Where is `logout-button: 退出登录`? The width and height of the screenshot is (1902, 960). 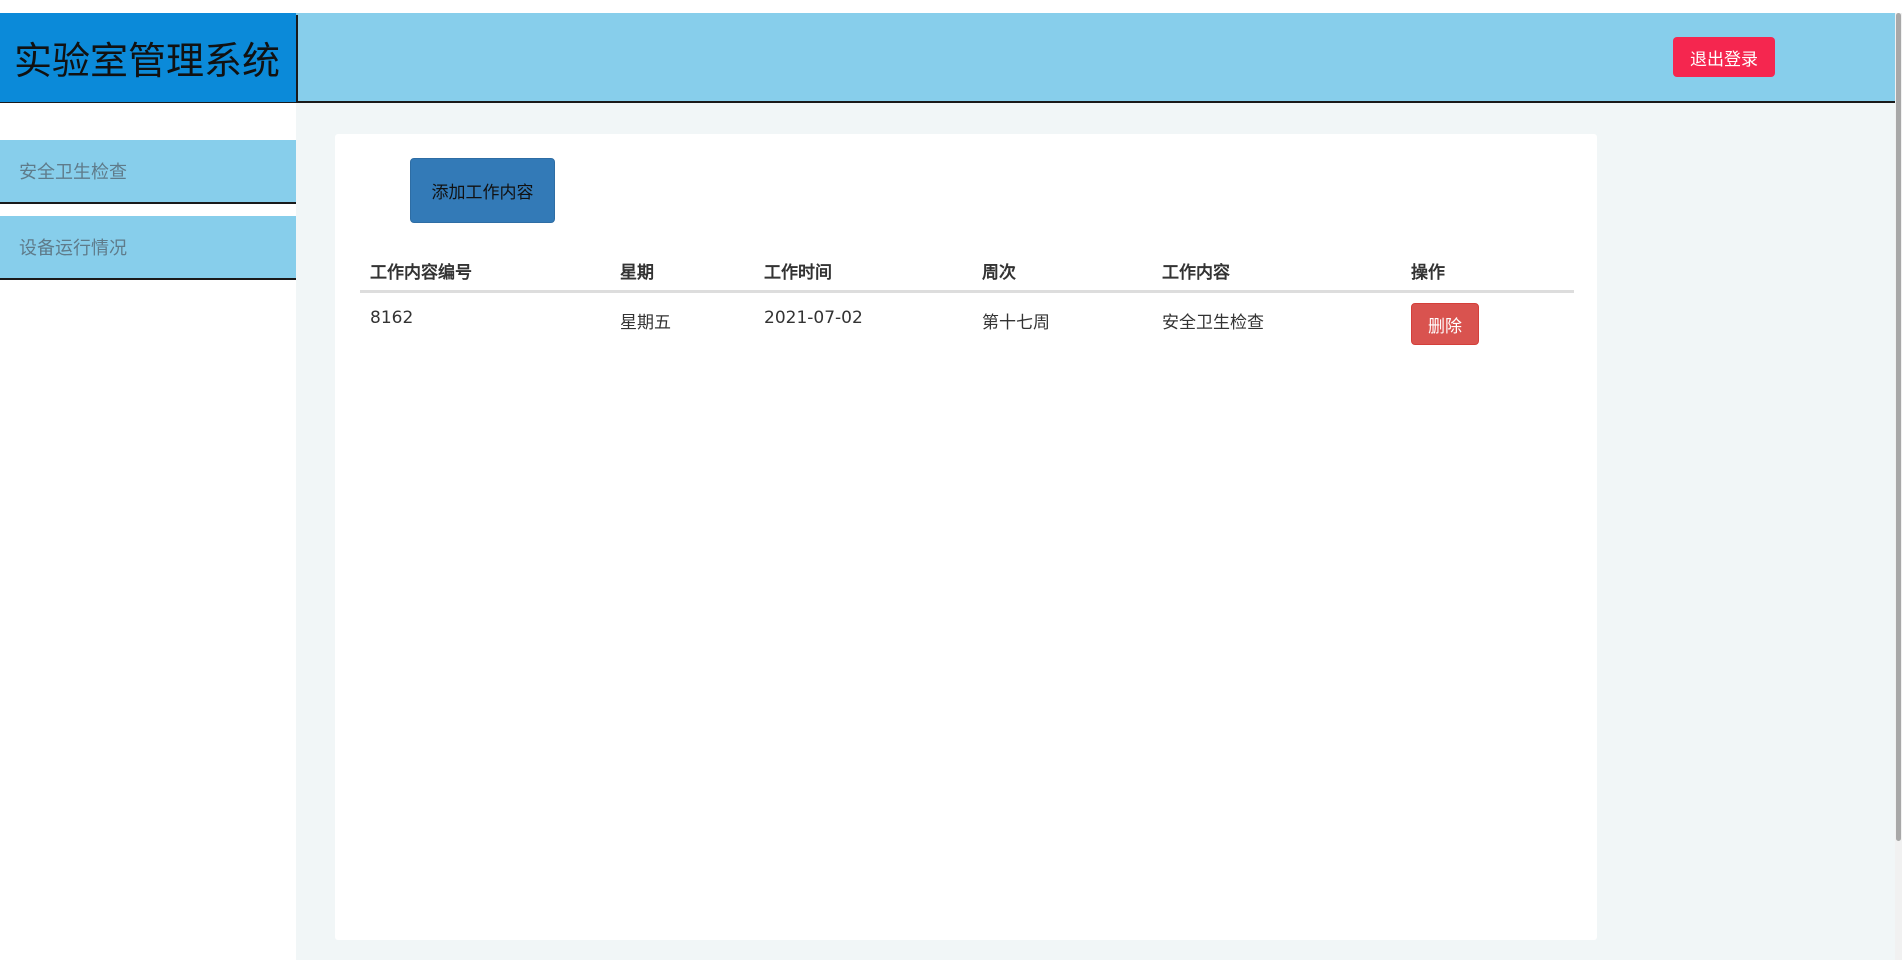 logout-button: 退出登录 is located at coordinates (1724, 57).